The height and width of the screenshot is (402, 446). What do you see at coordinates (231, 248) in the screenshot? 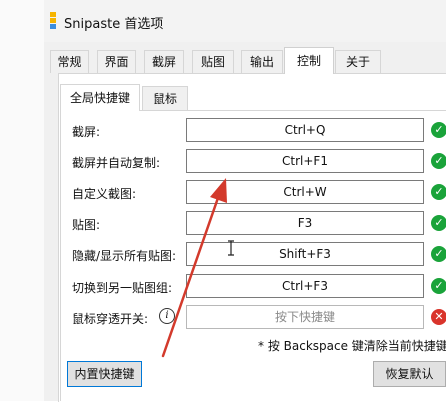
I see `text-cursor-icon` at bounding box center [231, 248].